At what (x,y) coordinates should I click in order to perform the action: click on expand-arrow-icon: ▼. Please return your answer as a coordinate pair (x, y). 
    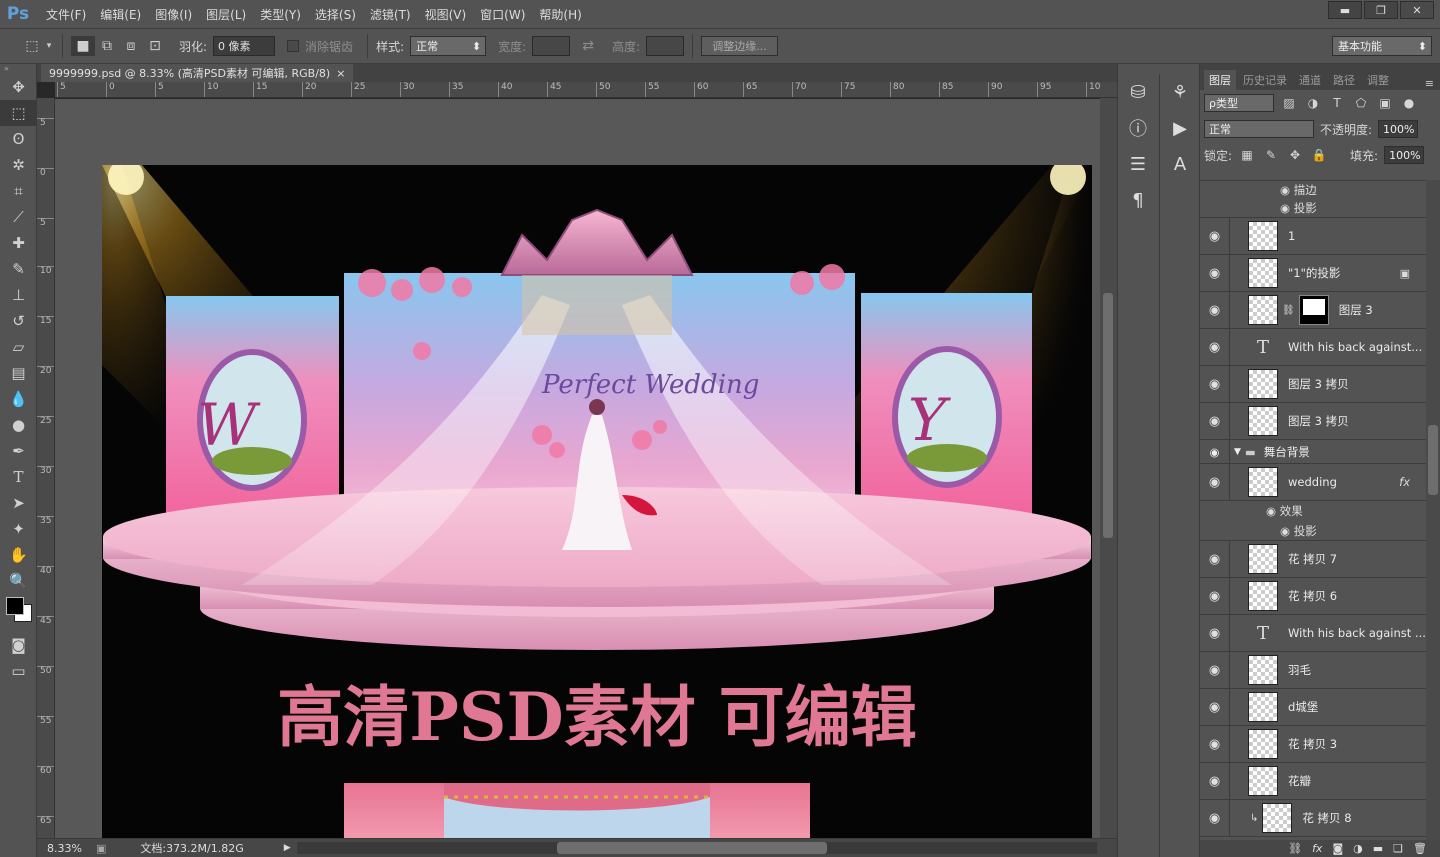
    Looking at the image, I should click on (1237, 452).